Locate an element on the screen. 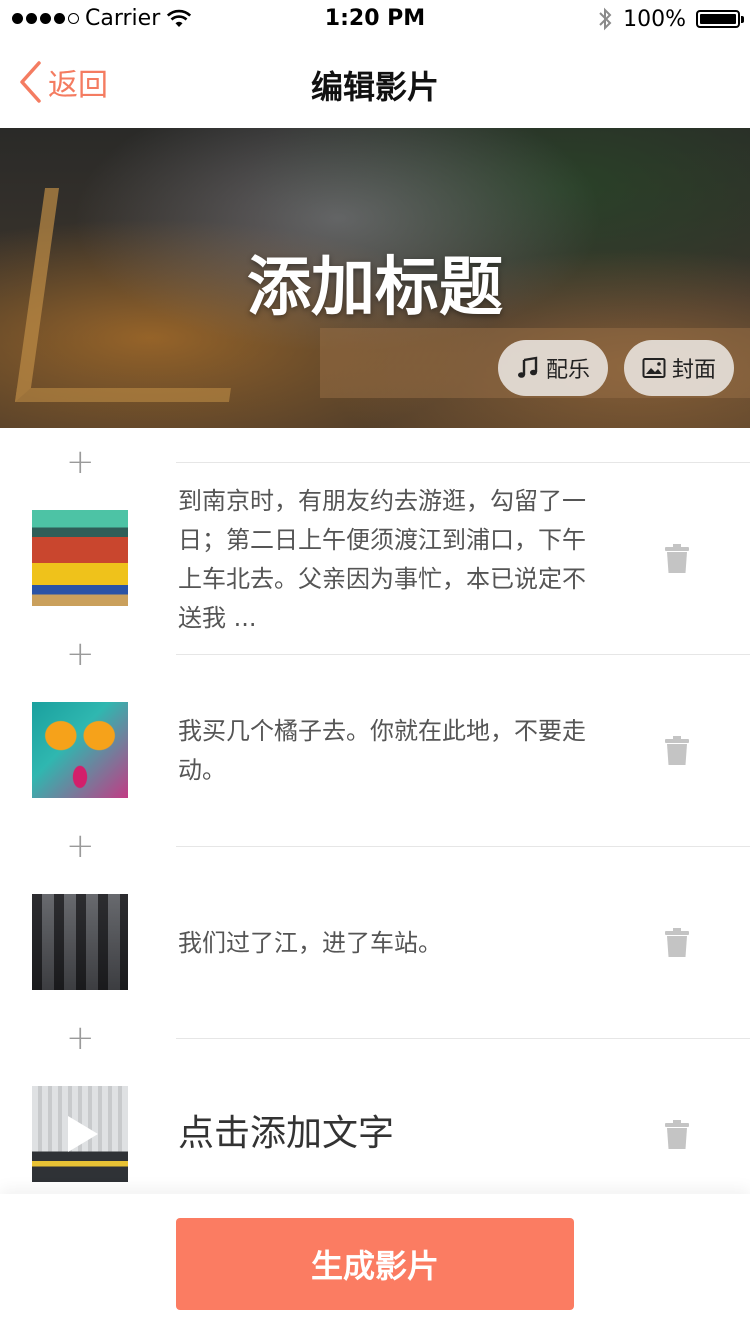  image-icon is located at coordinates (654, 368).